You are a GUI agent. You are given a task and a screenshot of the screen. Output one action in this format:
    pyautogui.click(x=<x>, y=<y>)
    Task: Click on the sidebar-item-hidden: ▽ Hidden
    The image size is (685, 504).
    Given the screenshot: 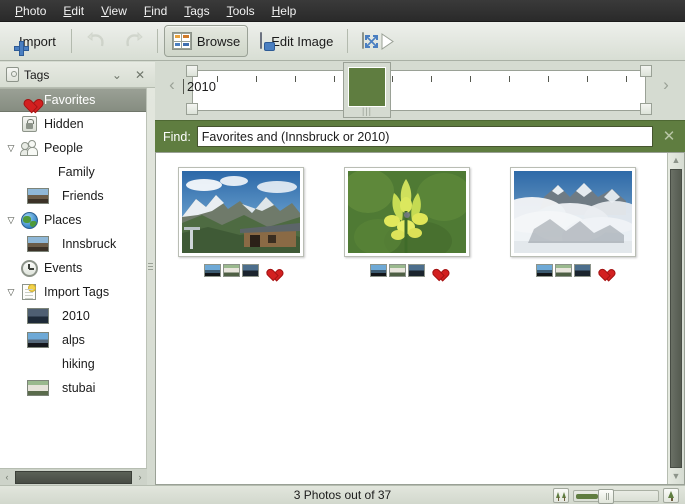 What is the action you would take?
    pyautogui.click(x=73, y=124)
    